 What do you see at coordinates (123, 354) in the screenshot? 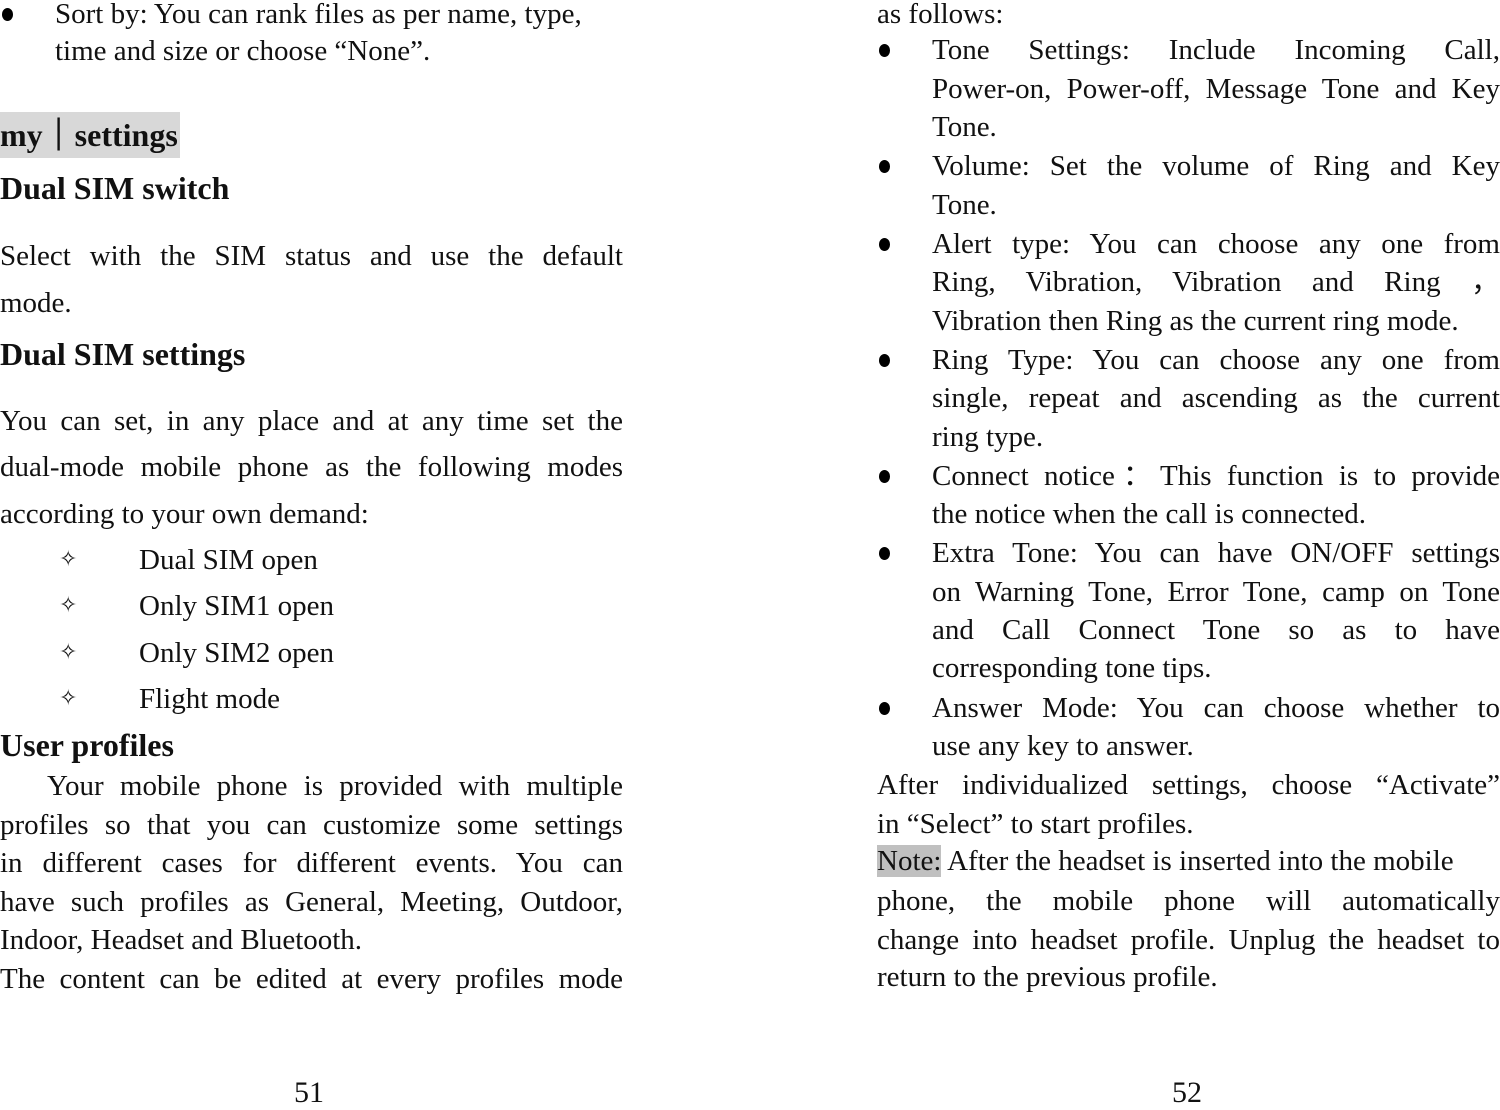
I see `heading-dual-sim-settings: Dual SIM settings` at bounding box center [123, 354].